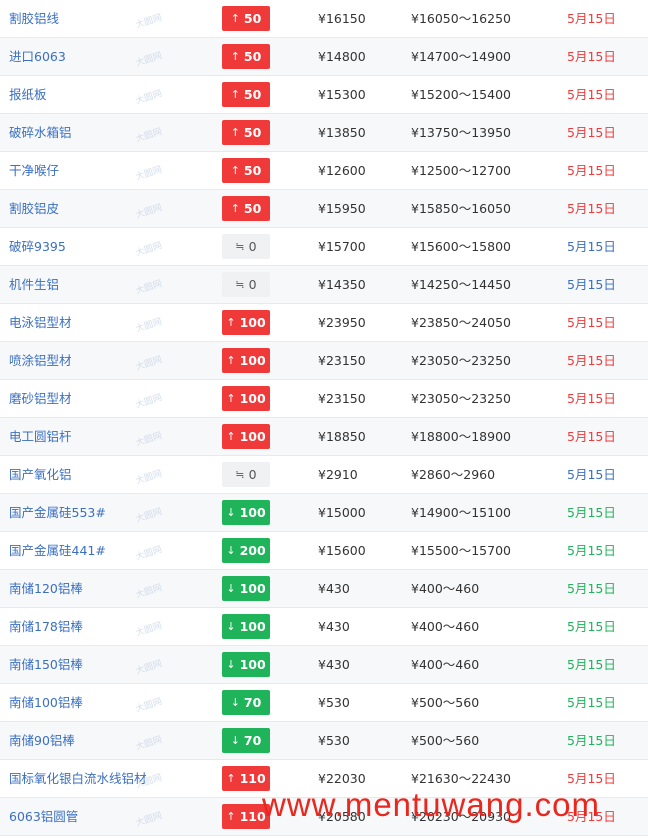 This screenshot has width=648, height=838. What do you see at coordinates (34, 170) in the screenshot?
I see `product-name-link: 干净喉仔` at bounding box center [34, 170].